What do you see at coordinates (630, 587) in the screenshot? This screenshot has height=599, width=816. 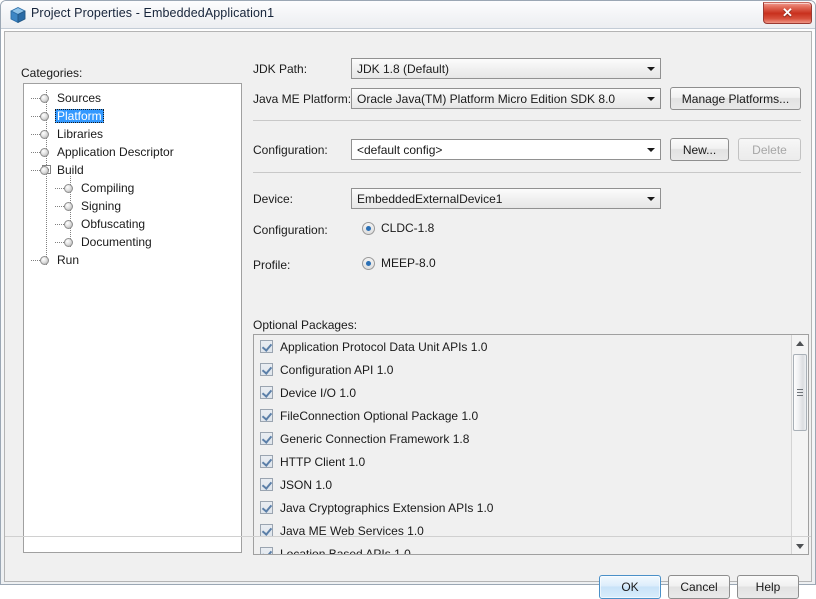 I see `ok-button: OK` at bounding box center [630, 587].